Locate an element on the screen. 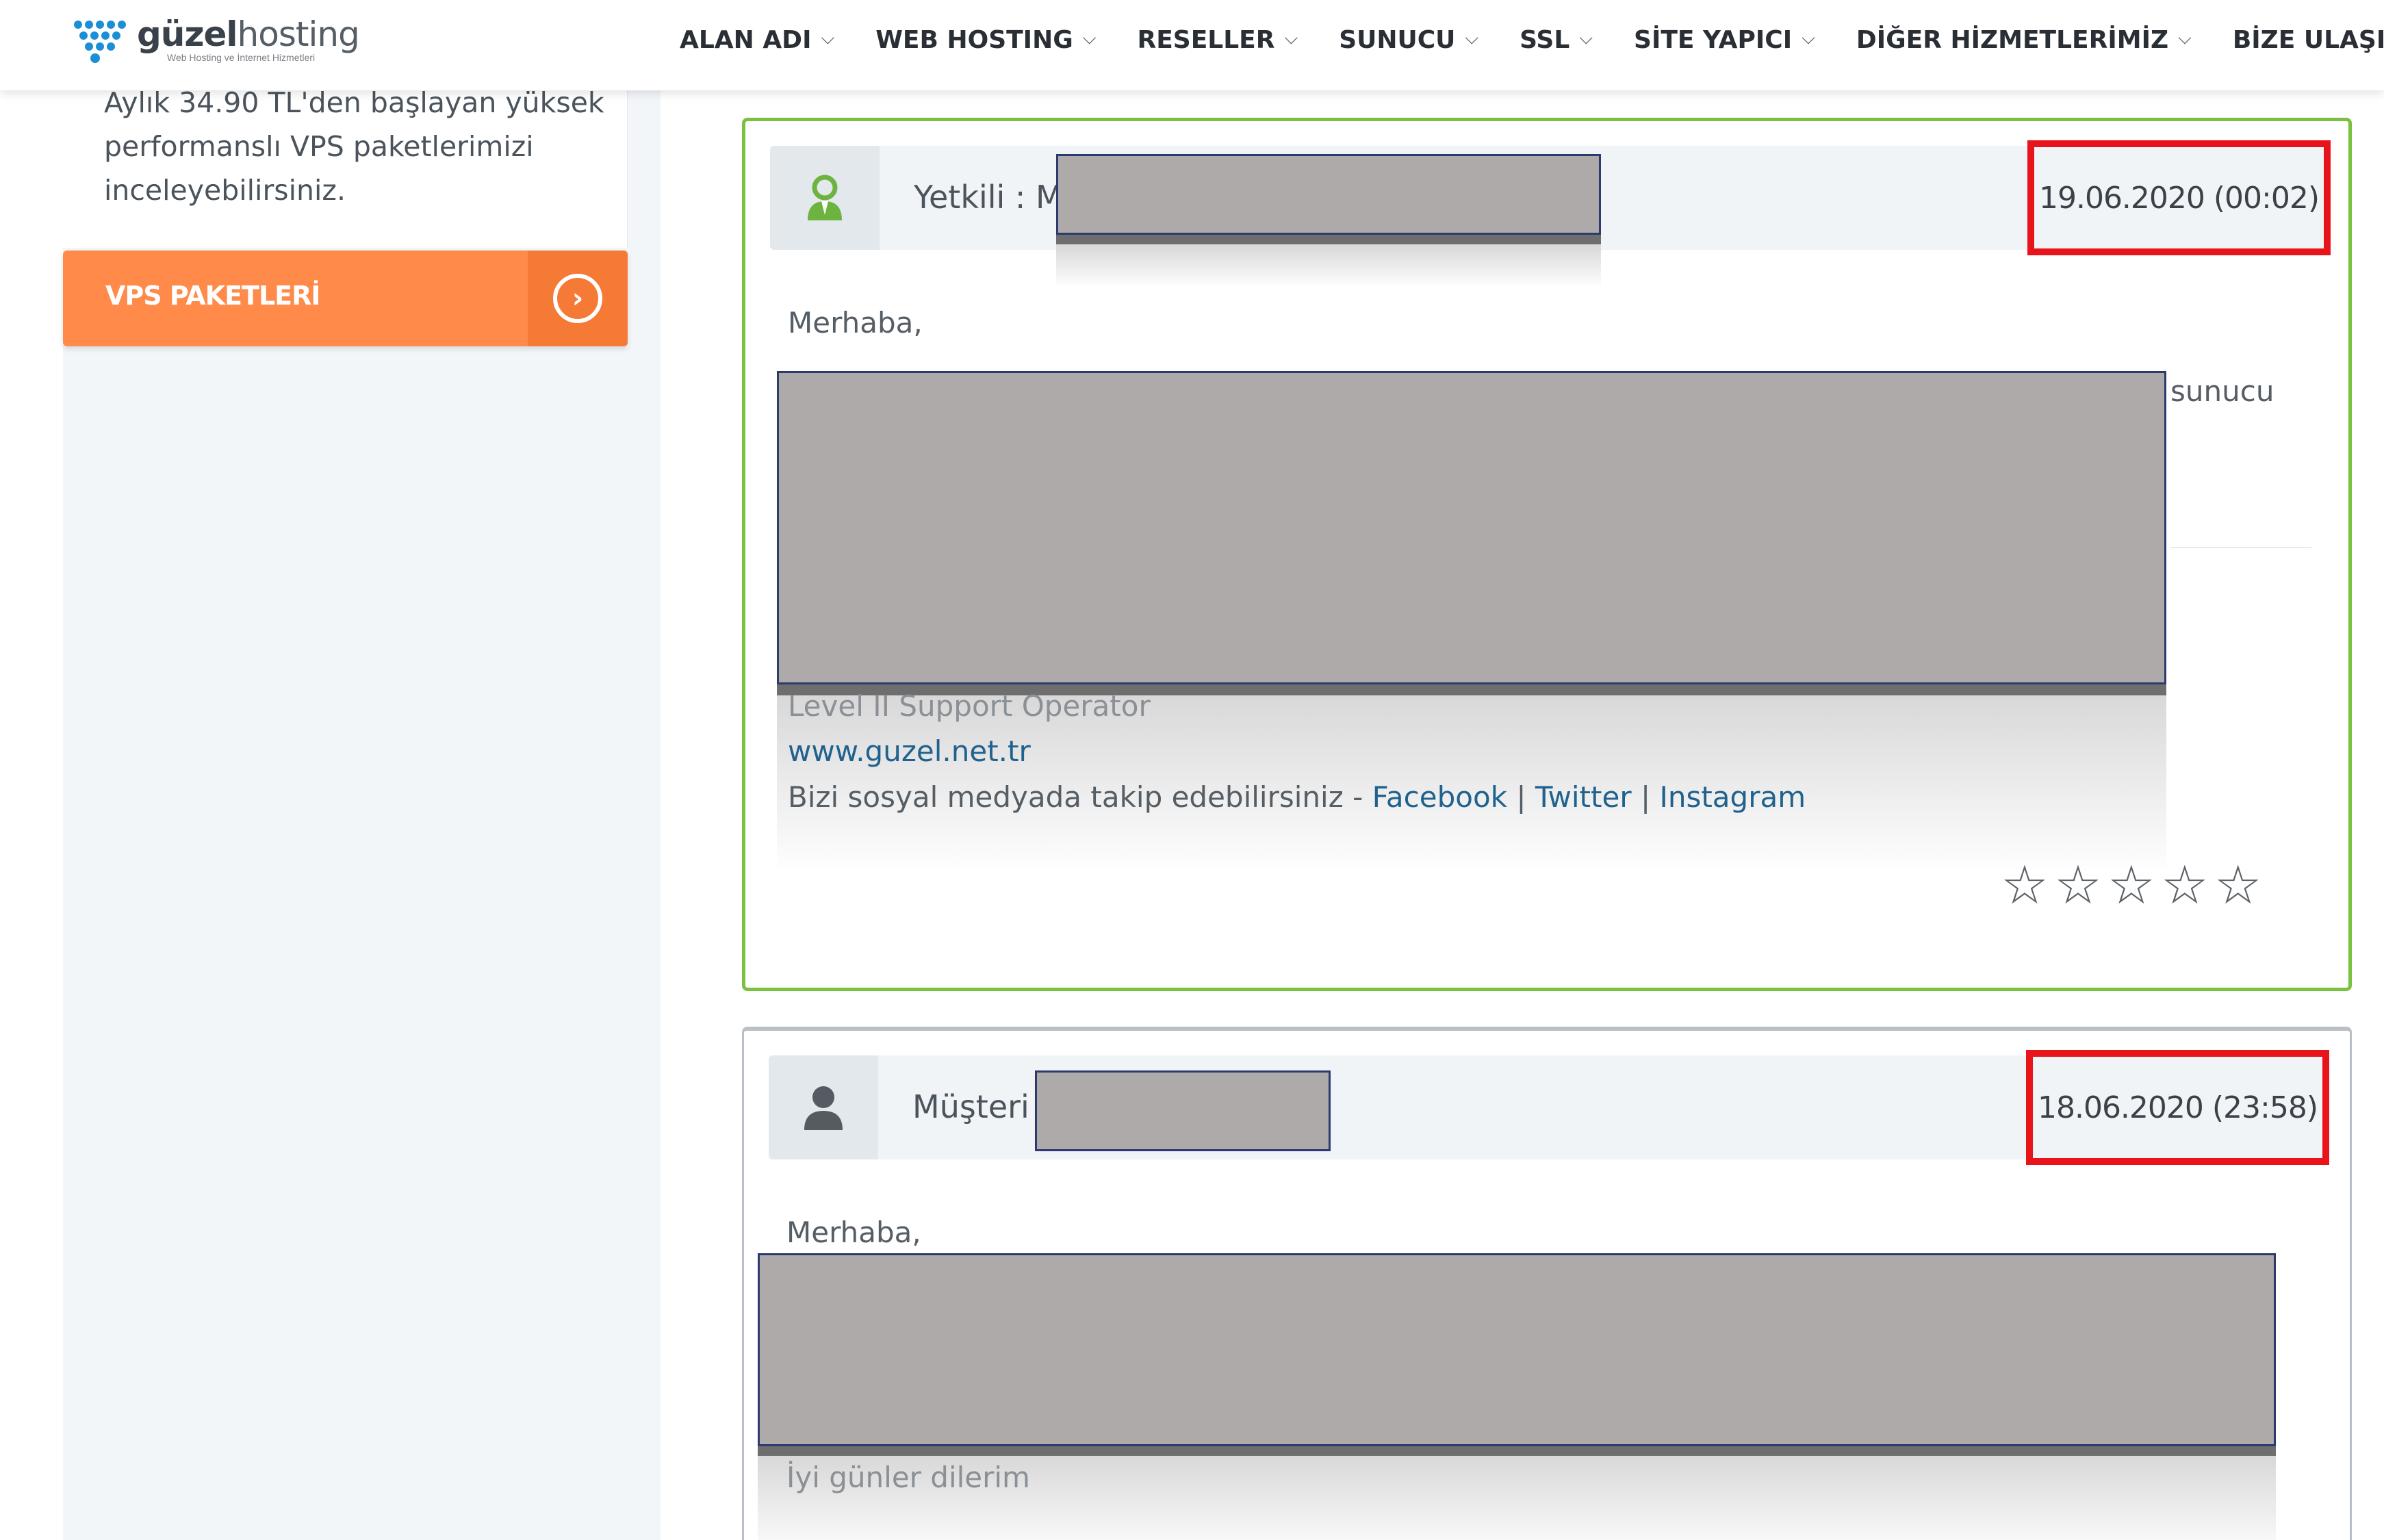 The width and height of the screenshot is (2384, 1540). redacted-client-message is located at coordinates (1517, 1349).